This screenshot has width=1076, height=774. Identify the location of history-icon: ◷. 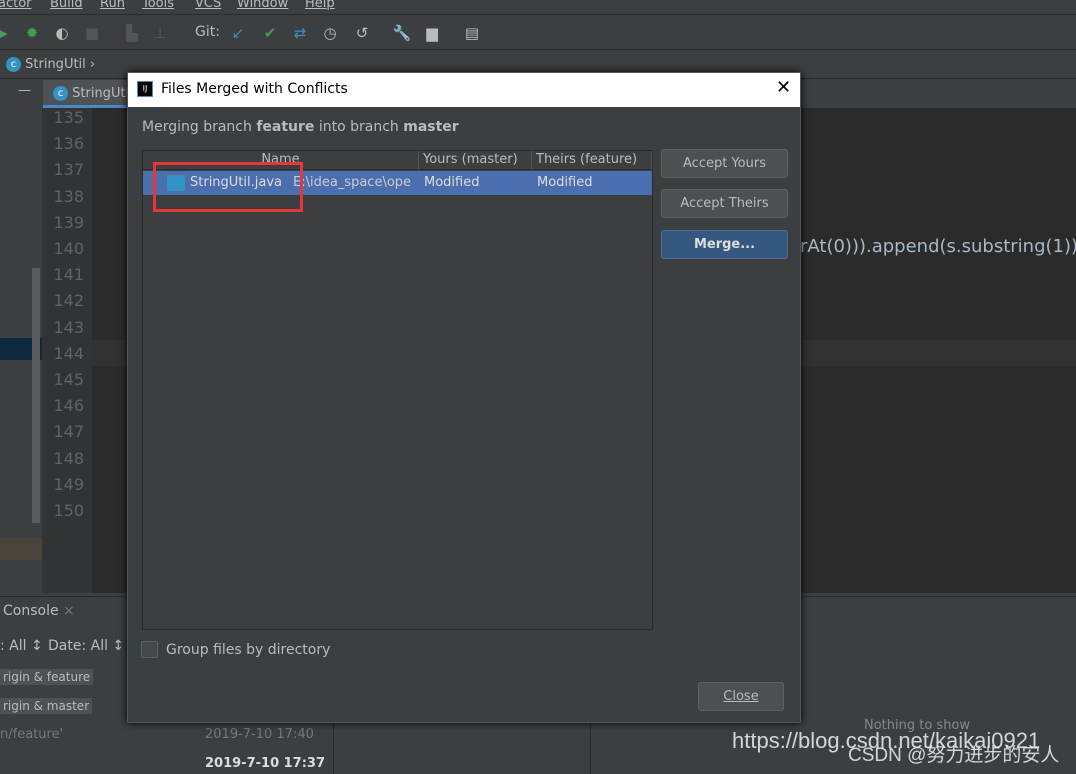
(330, 33).